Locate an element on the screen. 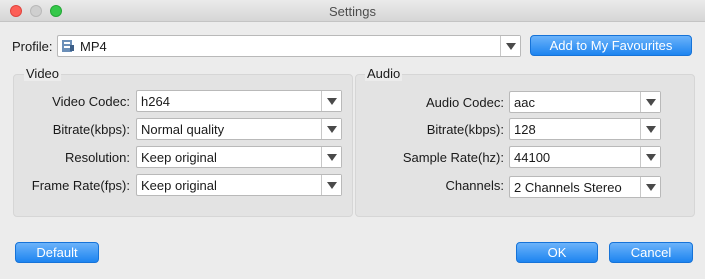 The height and width of the screenshot is (279, 705). profile-label: Profile: is located at coordinates (32, 46).